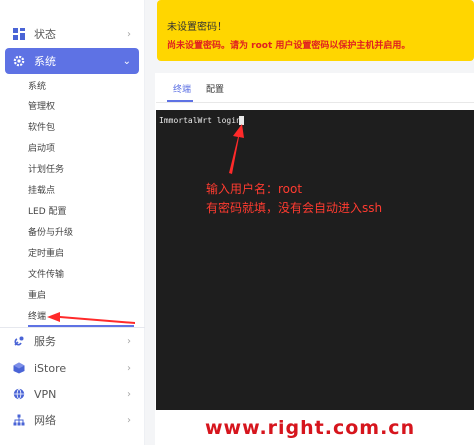  Describe the element at coordinates (37, 296) in the screenshot. I see `submenu-item-reboot: 重启` at that location.